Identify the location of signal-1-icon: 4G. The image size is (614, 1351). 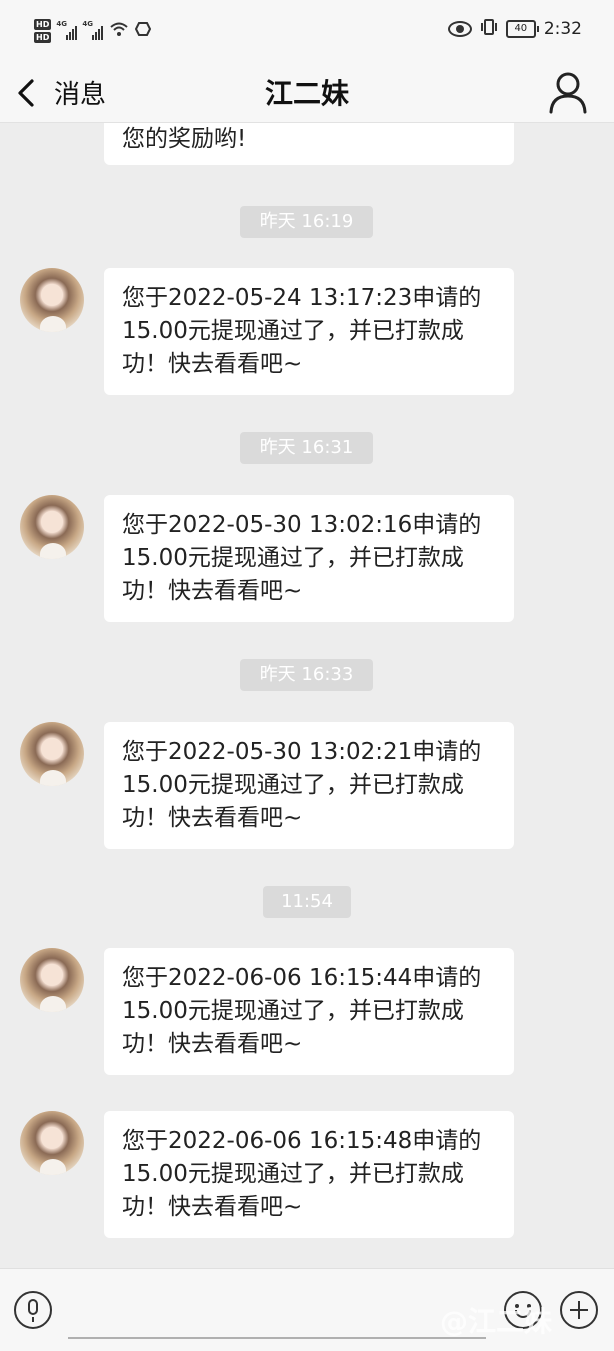
(67, 30).